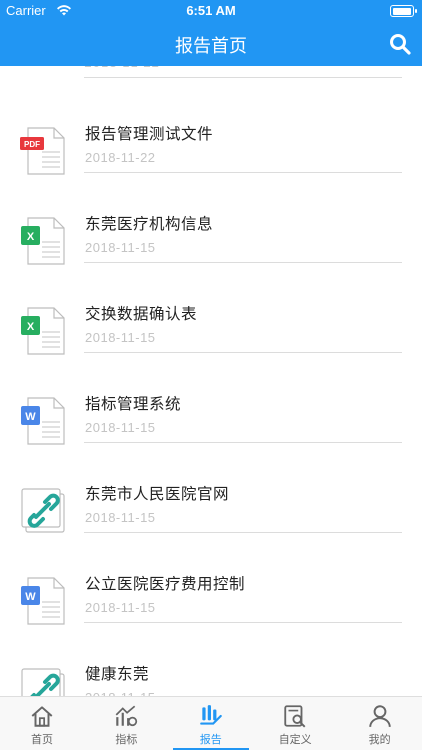 The height and width of the screenshot is (750, 422). What do you see at coordinates (165, 584) in the screenshot?
I see `item-title: 公立医院医疗费用控制` at bounding box center [165, 584].